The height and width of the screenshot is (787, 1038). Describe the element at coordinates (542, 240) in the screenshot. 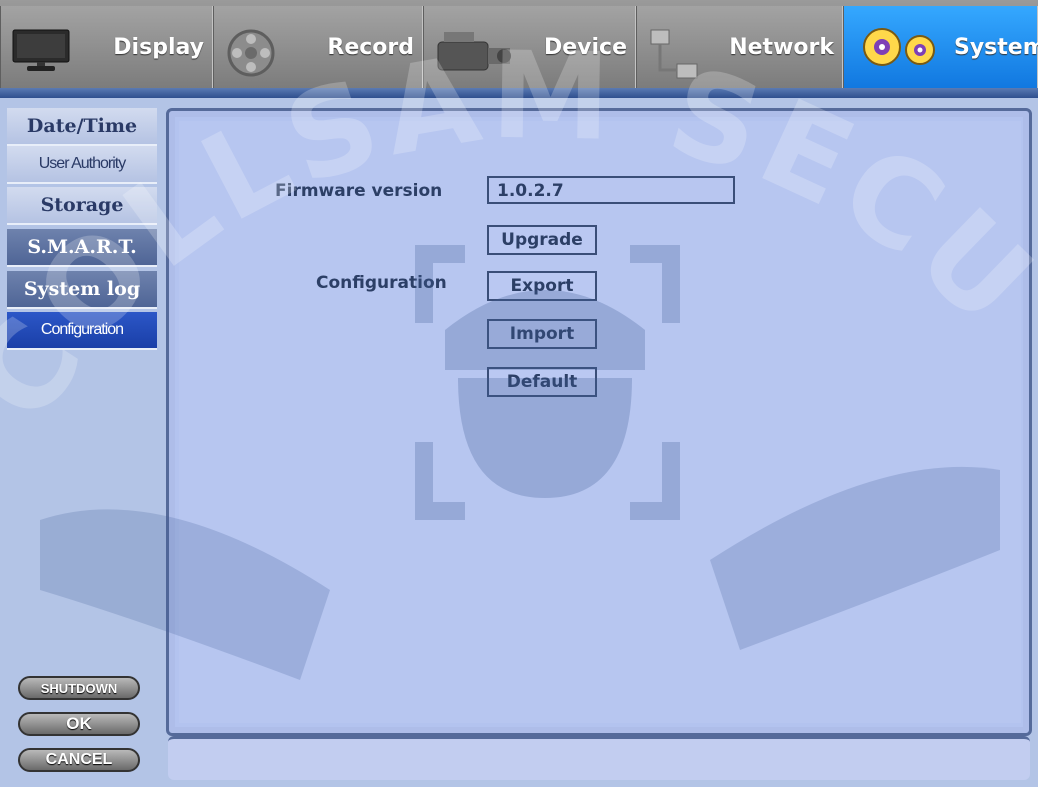

I see `upgrade-button: Upgrade` at that location.